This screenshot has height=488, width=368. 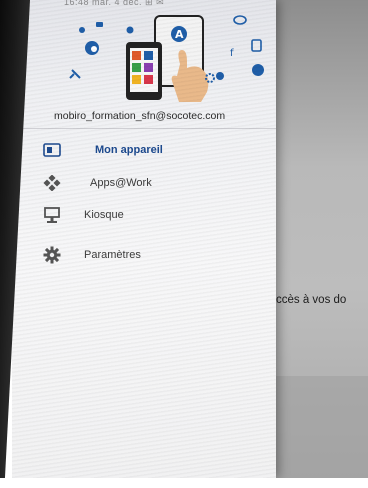 What do you see at coordinates (52, 183) in the screenshot?
I see `apps-diamond-icon` at bounding box center [52, 183].